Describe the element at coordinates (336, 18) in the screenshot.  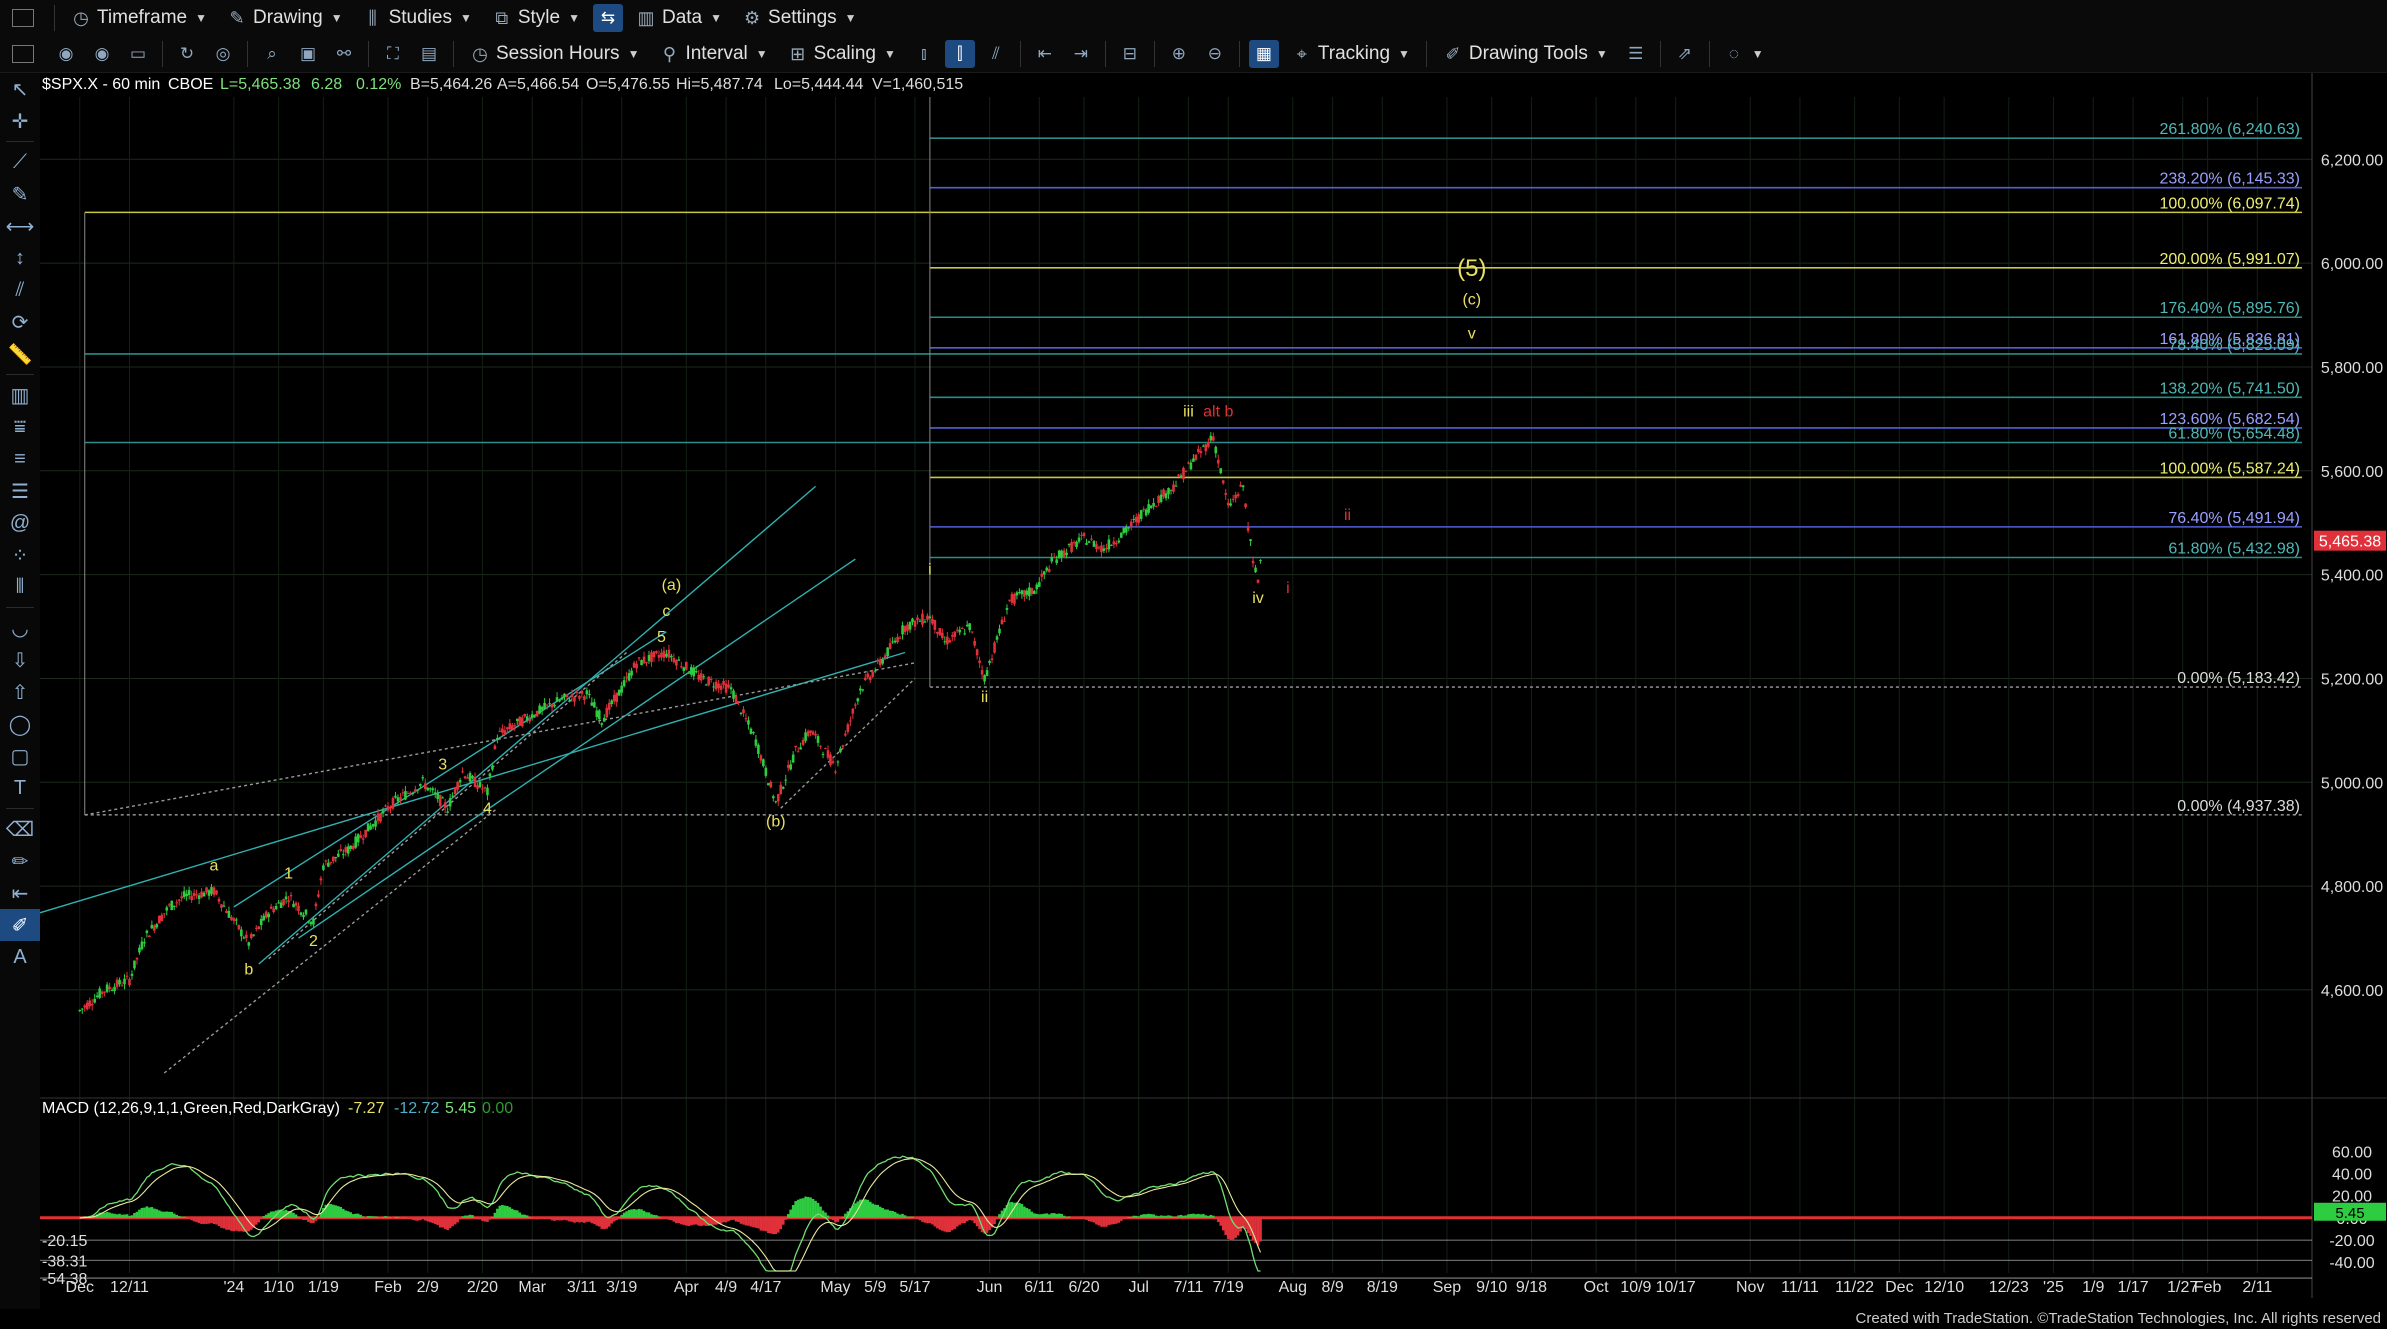
I see `chevron-down-icon: ▼` at that location.